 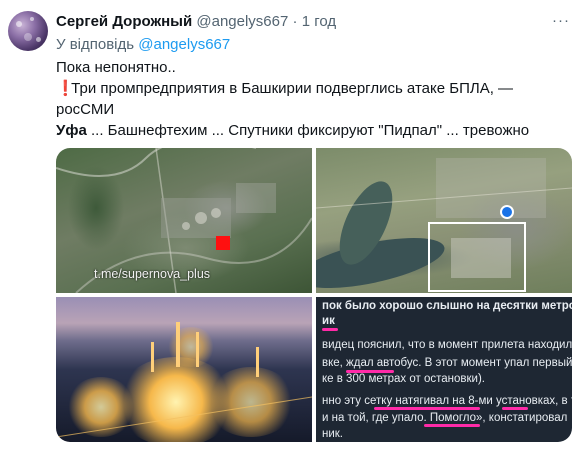 I want to click on image-text-line: ник., so click(x=333, y=434).